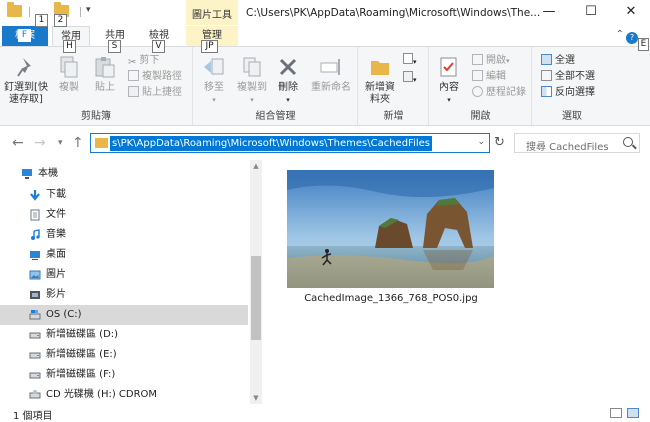 This screenshot has width=650, height=422. What do you see at coordinates (330, 67) in the screenshot?
I see `rename-icon` at bounding box center [330, 67].